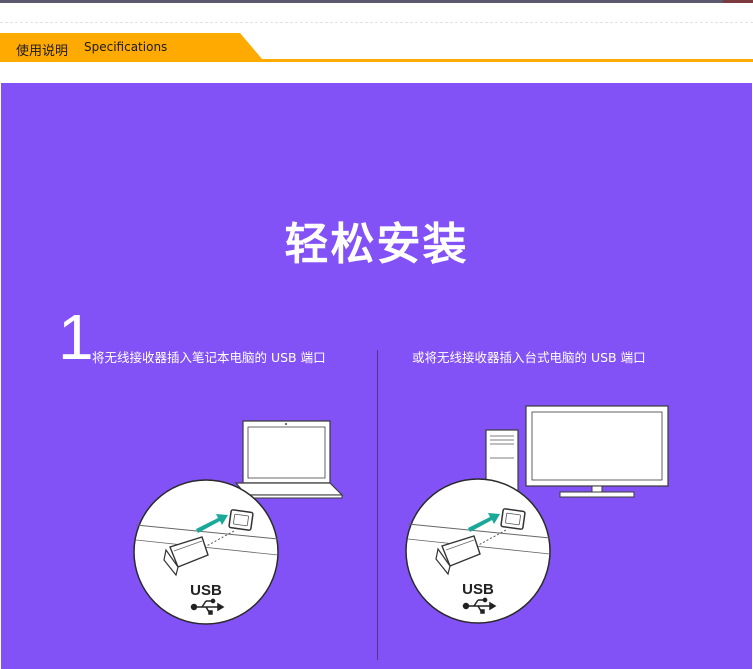 The height and width of the screenshot is (669, 753). I want to click on desktop-illustration: USB, so click(537, 514).